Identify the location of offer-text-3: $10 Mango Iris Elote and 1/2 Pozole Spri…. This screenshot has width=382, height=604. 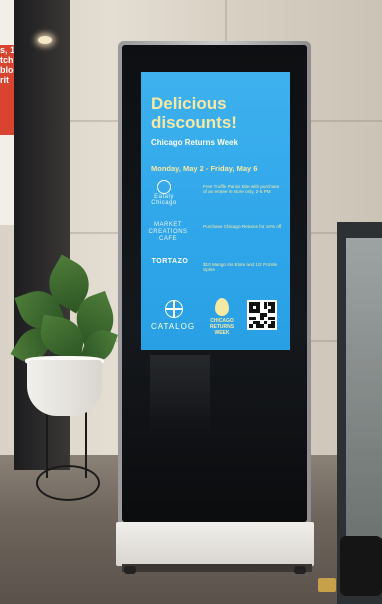
(240, 267).